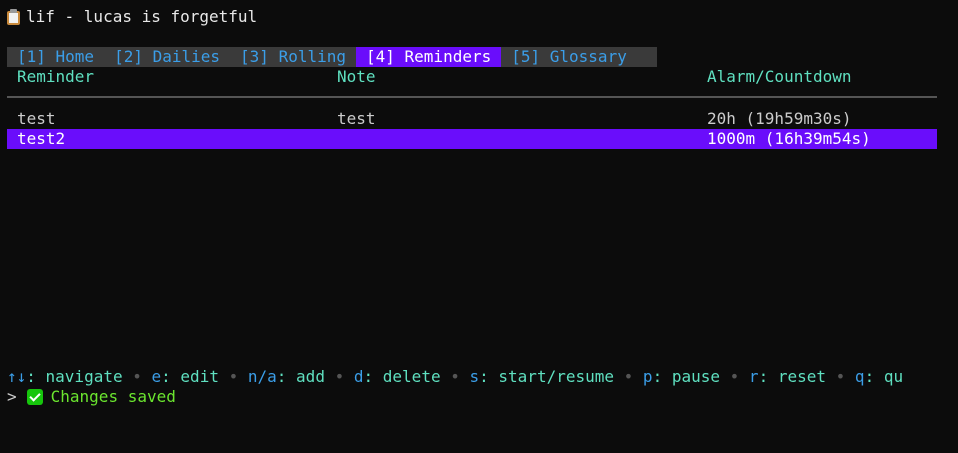 This screenshot has height=453, width=958. I want to click on action-pause: : pause, so click(686, 376).